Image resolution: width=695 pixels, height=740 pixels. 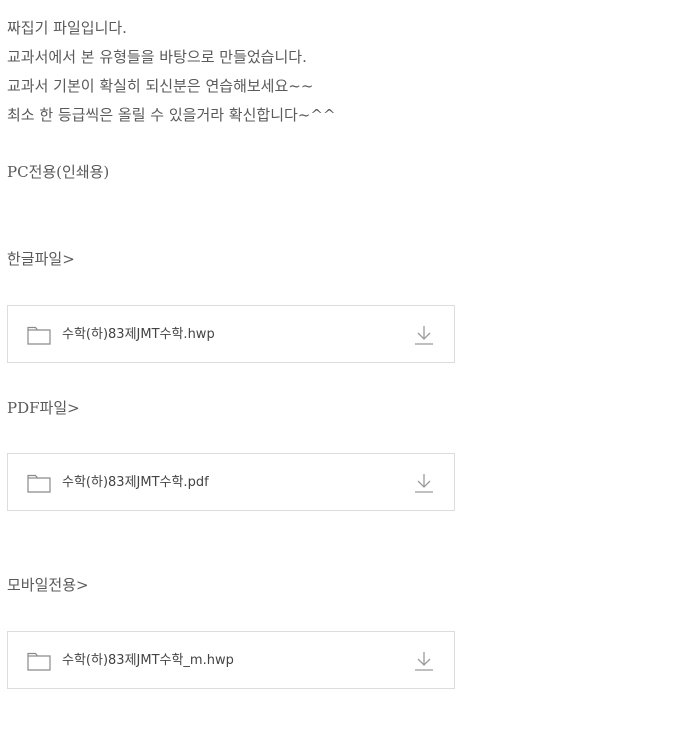 I want to click on hwp-section-label: 한글파일>, so click(x=41, y=259).